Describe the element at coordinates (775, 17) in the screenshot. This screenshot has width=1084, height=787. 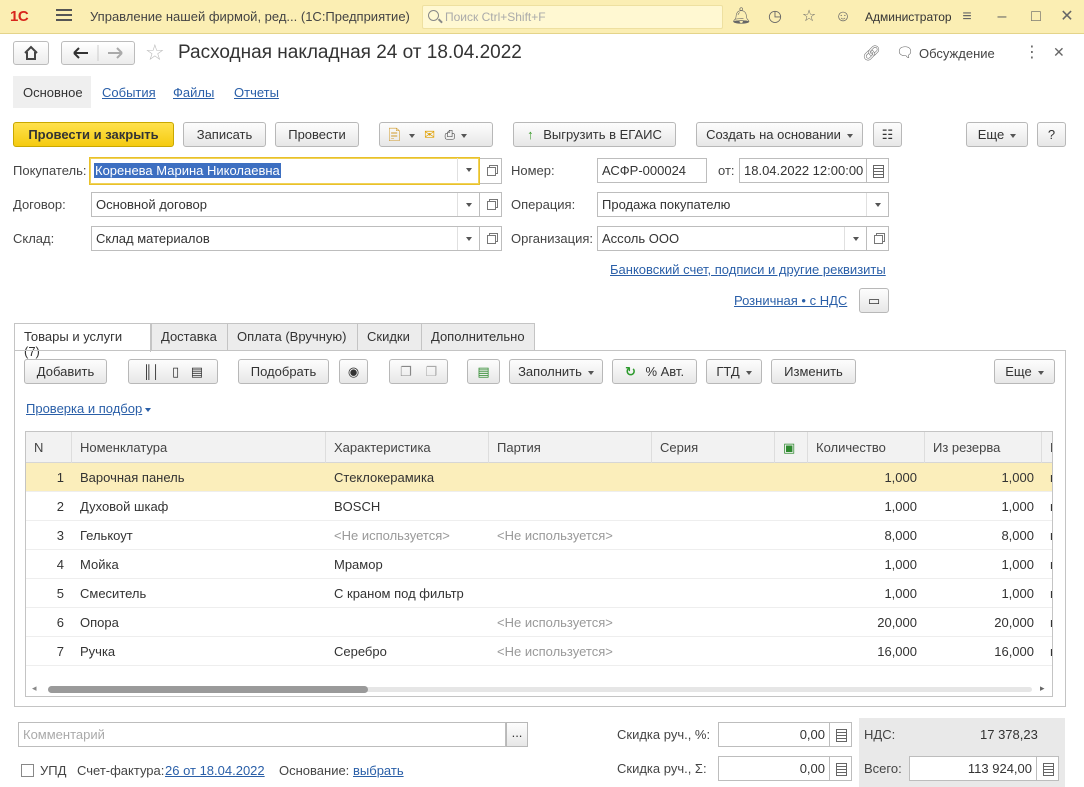
I see `history-icon: ◷` at that location.